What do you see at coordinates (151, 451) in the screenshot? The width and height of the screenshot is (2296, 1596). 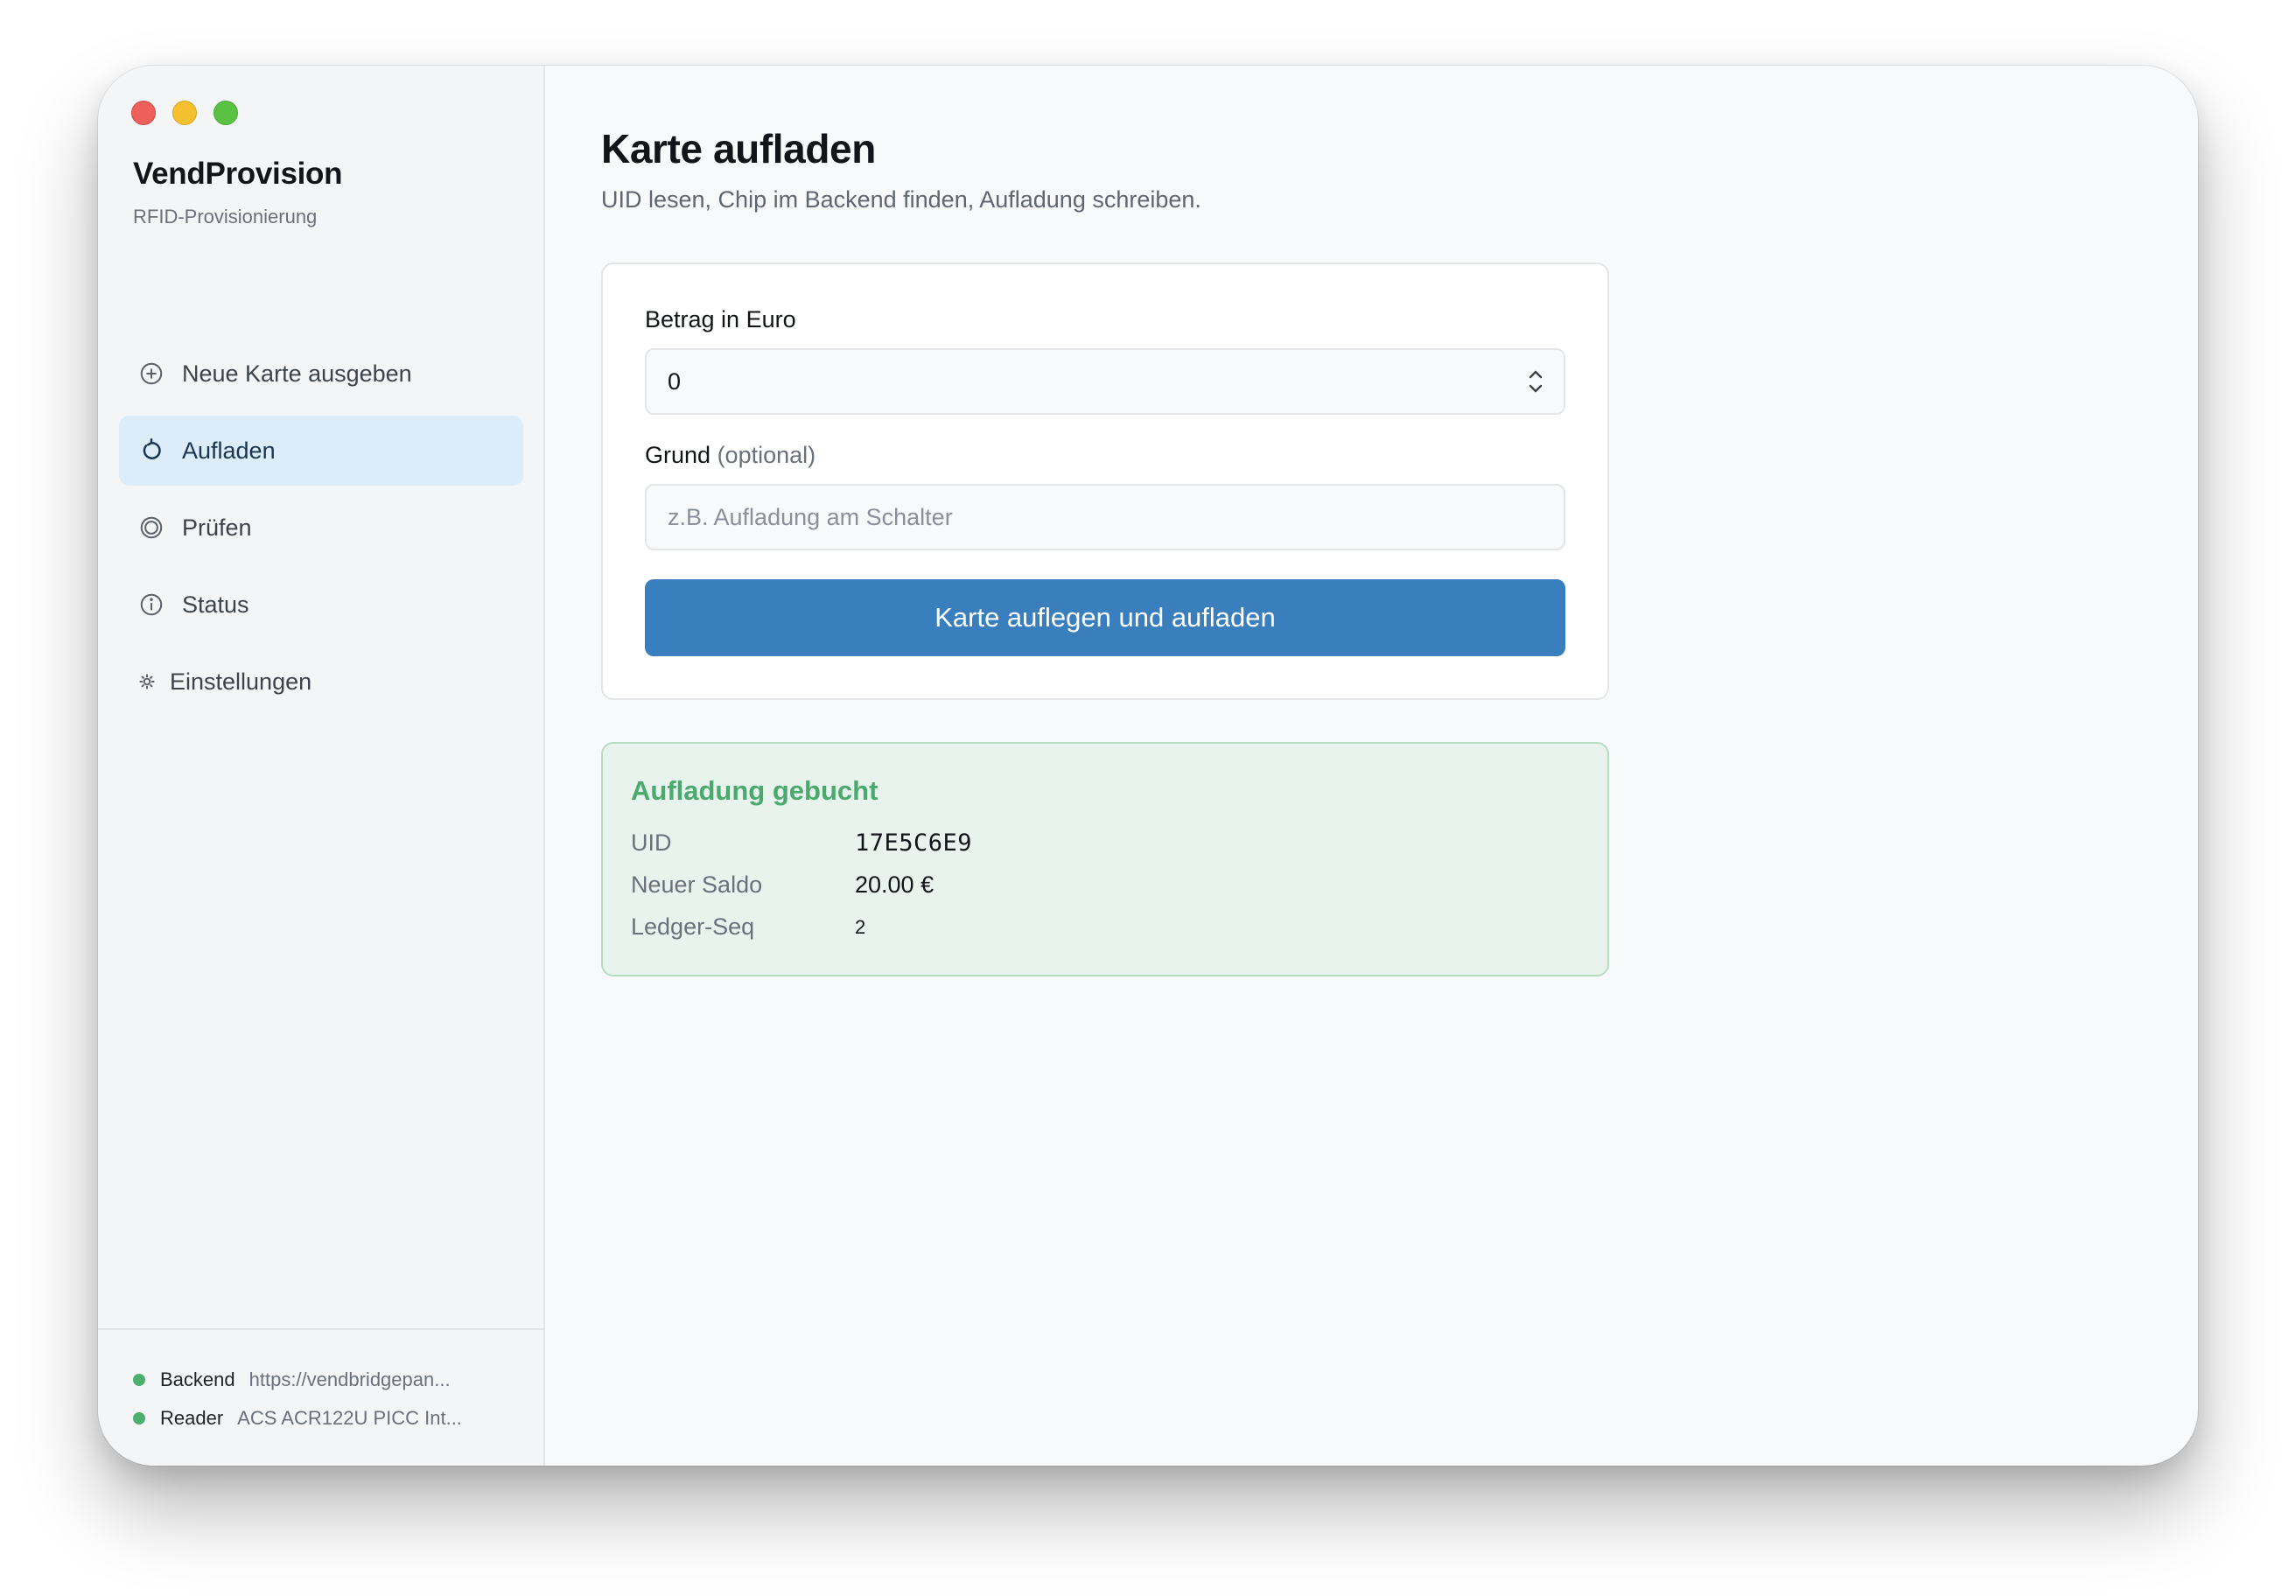 I see `refresh-icon` at bounding box center [151, 451].